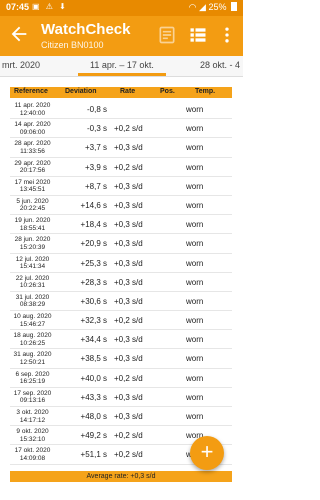 Image resolution: width=320 pixels, height=500 pixels. Describe the element at coordinates (32, 451) in the screenshot. I see `reference-date: 17 okt. 2020` at that location.